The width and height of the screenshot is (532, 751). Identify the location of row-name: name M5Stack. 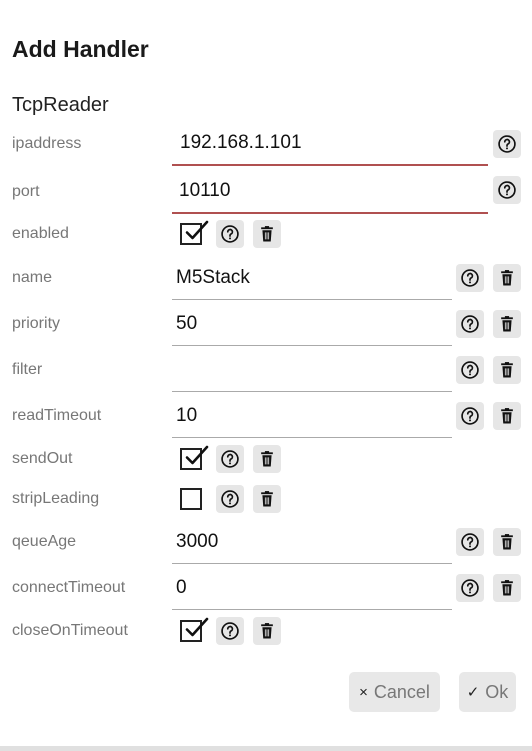
(266, 278).